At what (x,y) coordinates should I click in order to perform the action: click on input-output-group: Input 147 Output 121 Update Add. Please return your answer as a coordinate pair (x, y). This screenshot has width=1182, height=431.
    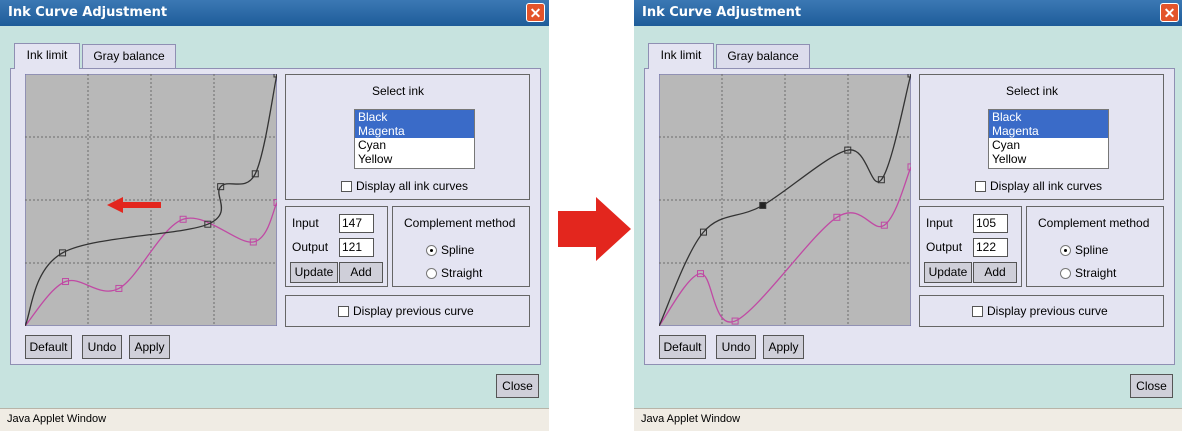
    Looking at the image, I should click on (336, 246).